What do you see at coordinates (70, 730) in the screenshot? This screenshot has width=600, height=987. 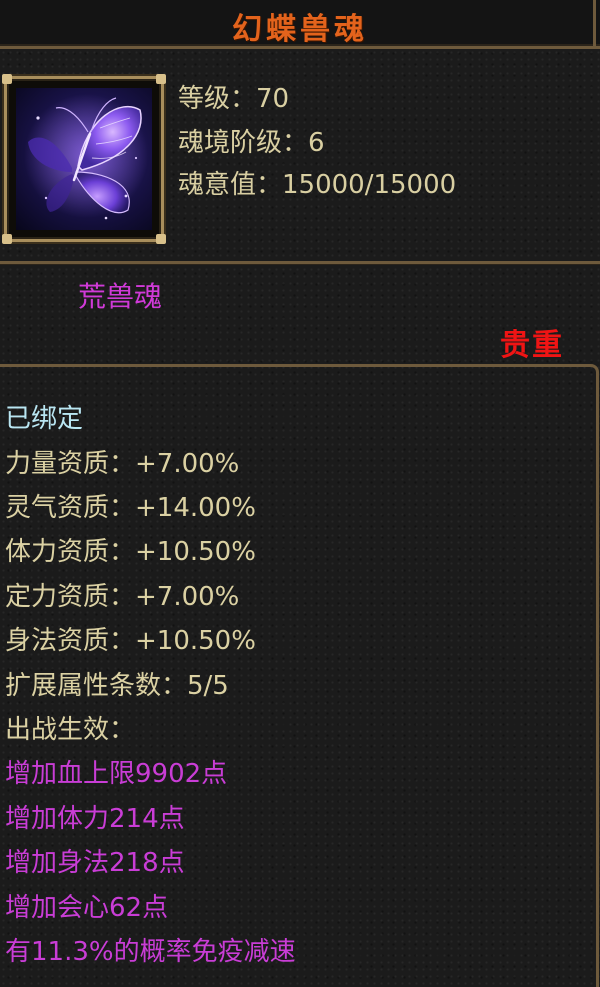 I see `battle-effect-header: 出战生效：` at bounding box center [70, 730].